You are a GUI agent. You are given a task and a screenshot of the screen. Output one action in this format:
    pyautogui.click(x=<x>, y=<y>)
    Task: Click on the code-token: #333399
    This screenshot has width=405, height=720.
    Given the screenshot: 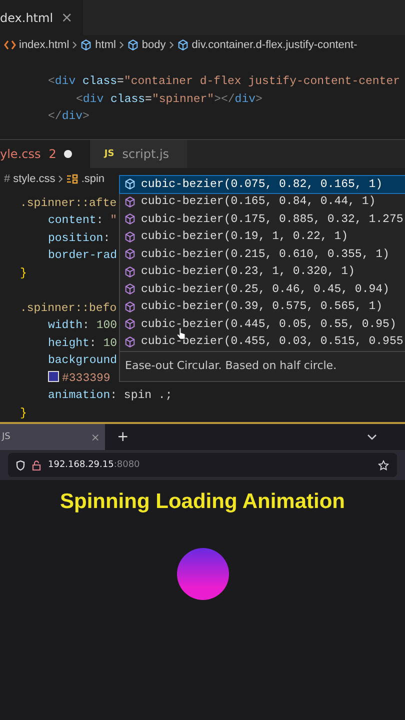 What is the action you would take?
    pyautogui.click(x=86, y=378)
    